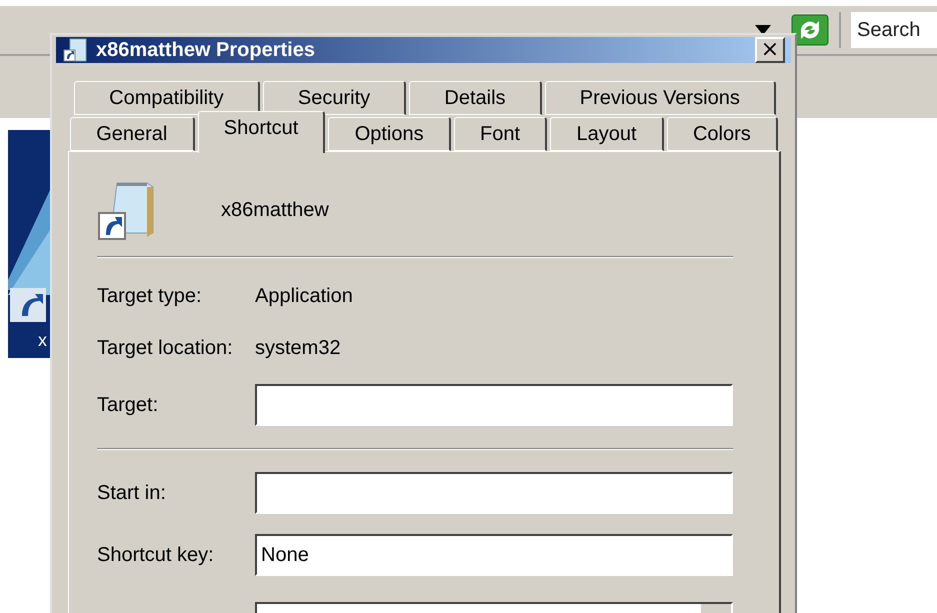 This screenshot has height=613, width=937. Describe the element at coordinates (334, 98) in the screenshot. I see `tab: Security` at that location.